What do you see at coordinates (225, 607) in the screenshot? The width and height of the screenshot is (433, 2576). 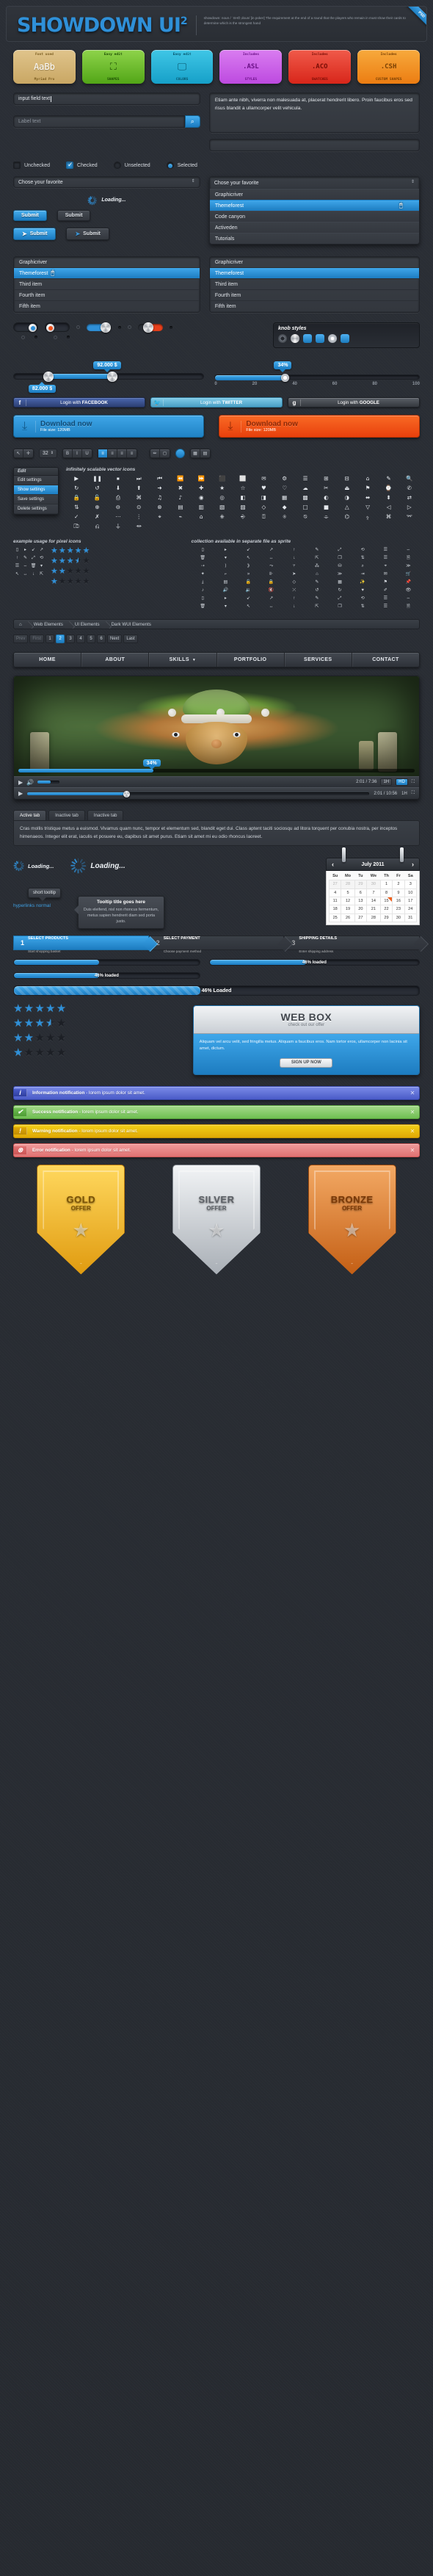 I see `pixel-icon-71: ▾` at bounding box center [225, 607].